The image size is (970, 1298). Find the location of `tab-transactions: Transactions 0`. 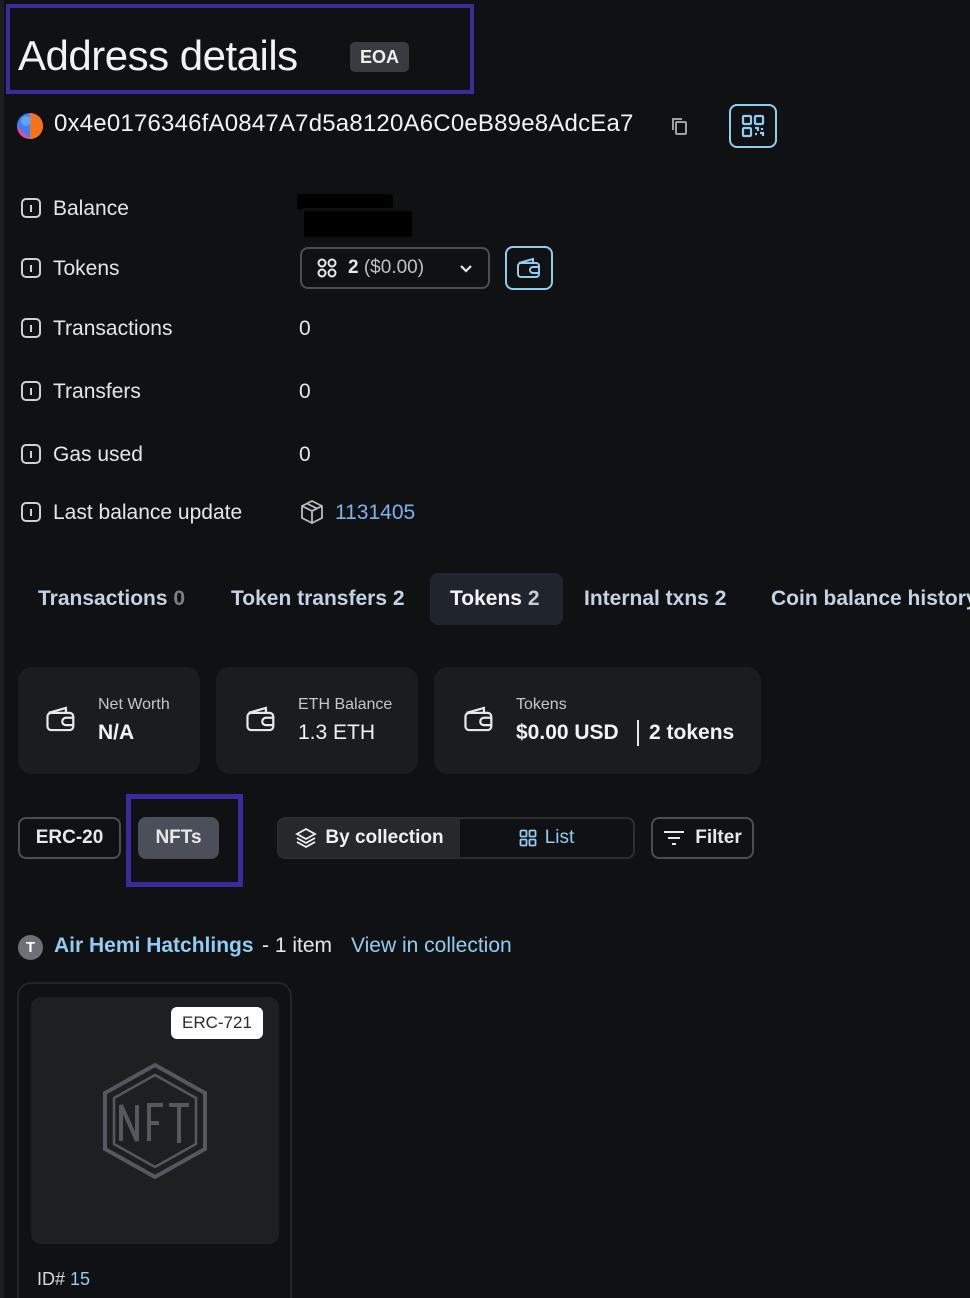

tab-transactions: Transactions 0 is located at coordinates (111, 599).